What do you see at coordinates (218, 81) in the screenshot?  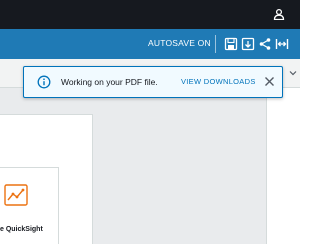 I see `view-downloads-link: VIEW DOWNLOADS` at bounding box center [218, 81].